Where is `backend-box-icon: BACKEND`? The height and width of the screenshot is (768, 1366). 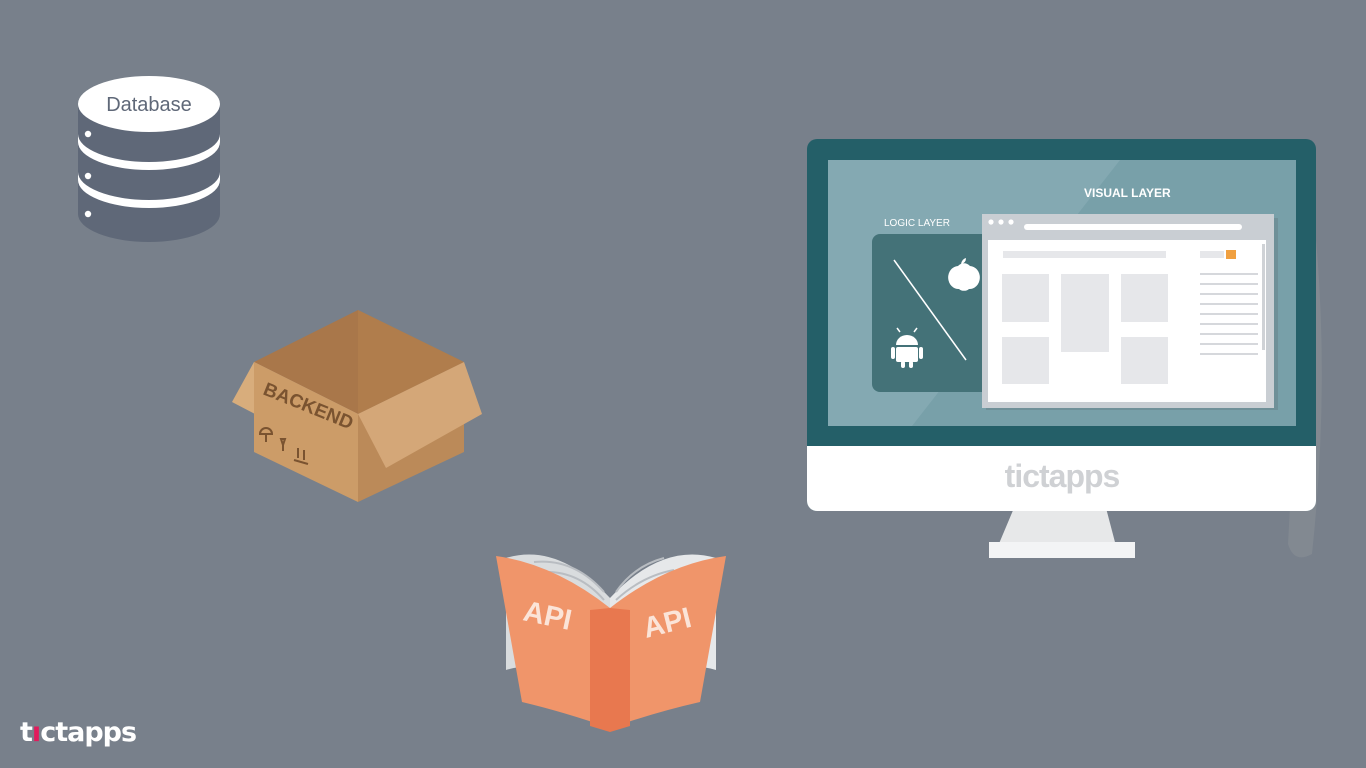
backend-box-icon: BACKEND is located at coordinates (357, 406).